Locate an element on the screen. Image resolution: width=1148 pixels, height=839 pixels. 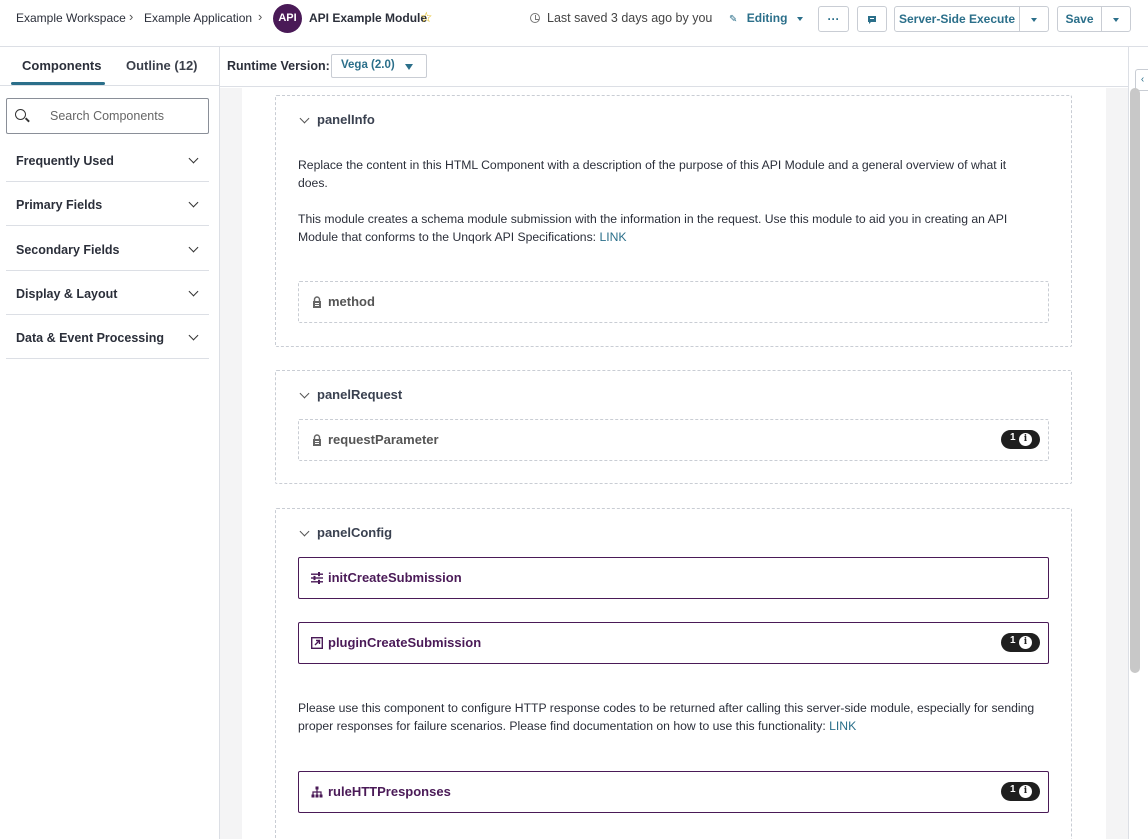
runtime-label: Runtime Version: is located at coordinates (278, 66).